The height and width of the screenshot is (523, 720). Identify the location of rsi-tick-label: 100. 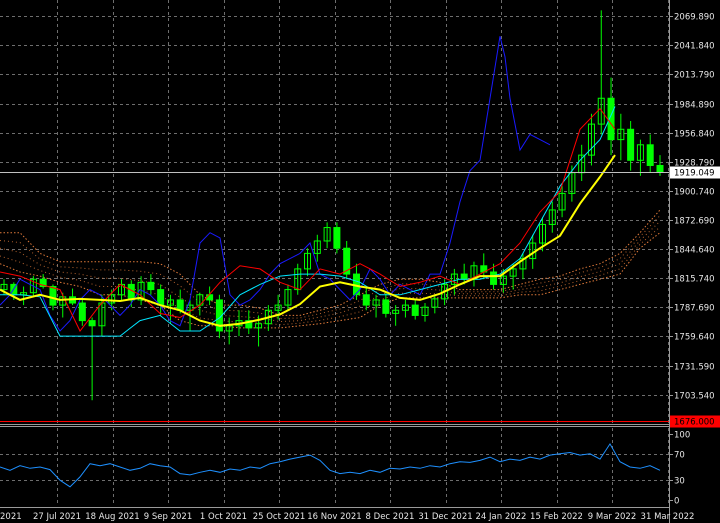
(682, 436).